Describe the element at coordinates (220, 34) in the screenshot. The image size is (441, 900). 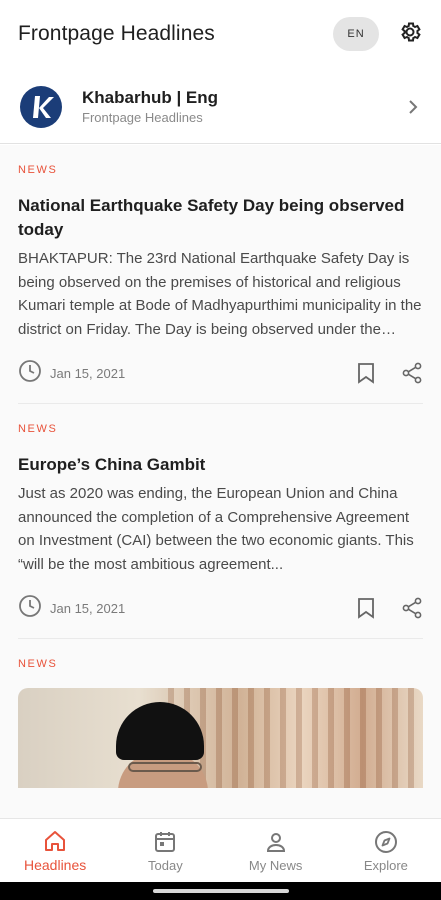
I see `app-bar: Frontpage Headlines EN` at that location.